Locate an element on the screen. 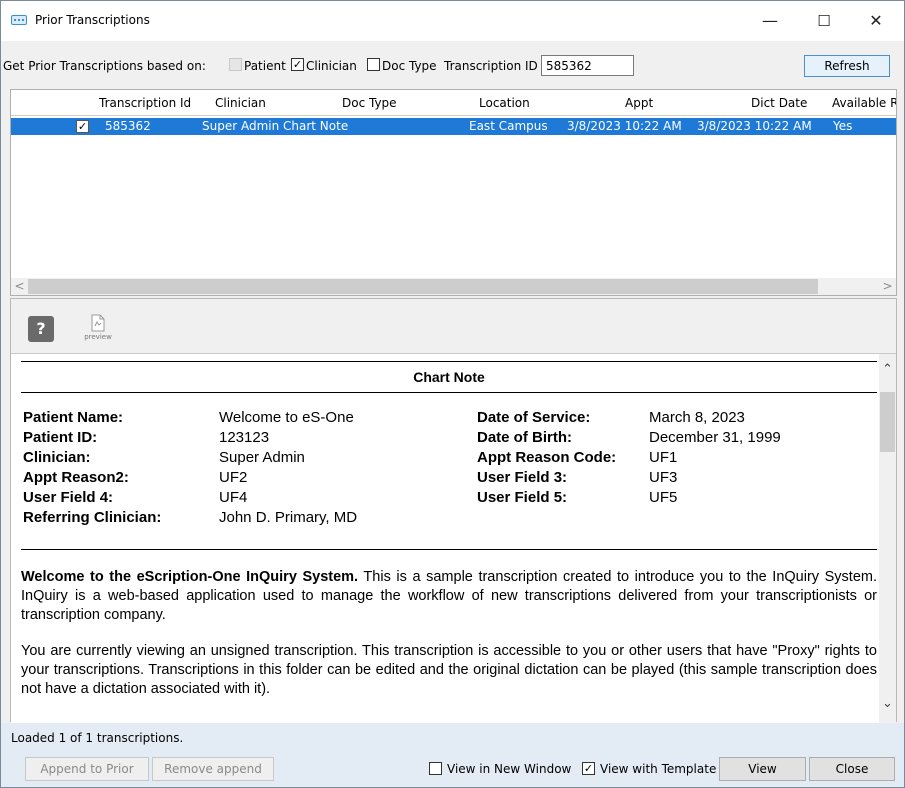 The width and height of the screenshot is (905, 788). field-label: Patient ID: is located at coordinates (60, 437).